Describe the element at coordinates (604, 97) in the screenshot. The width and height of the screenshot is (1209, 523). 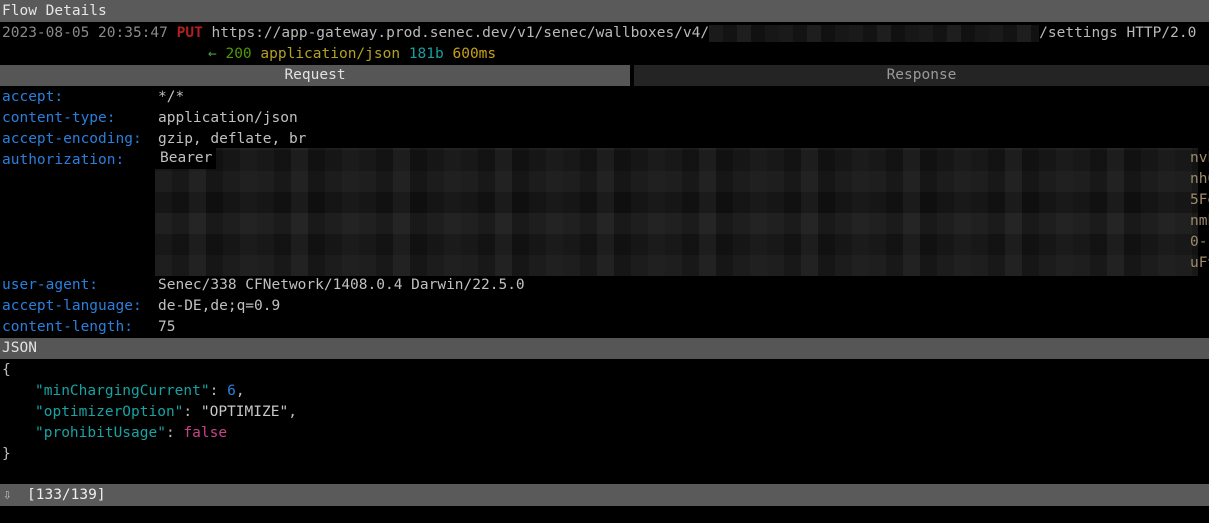
I see `header-row: accept: */*` at that location.